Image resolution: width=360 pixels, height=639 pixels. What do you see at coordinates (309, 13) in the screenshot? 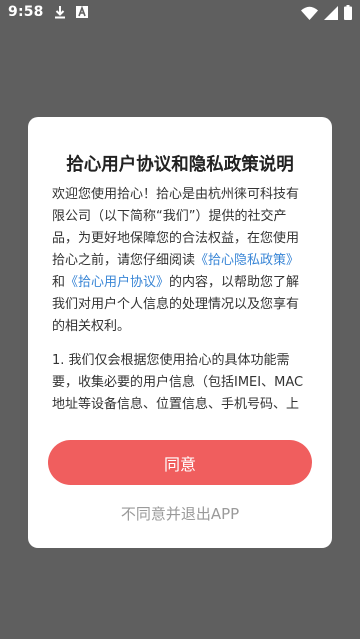
I see `wifi-icon` at bounding box center [309, 13].